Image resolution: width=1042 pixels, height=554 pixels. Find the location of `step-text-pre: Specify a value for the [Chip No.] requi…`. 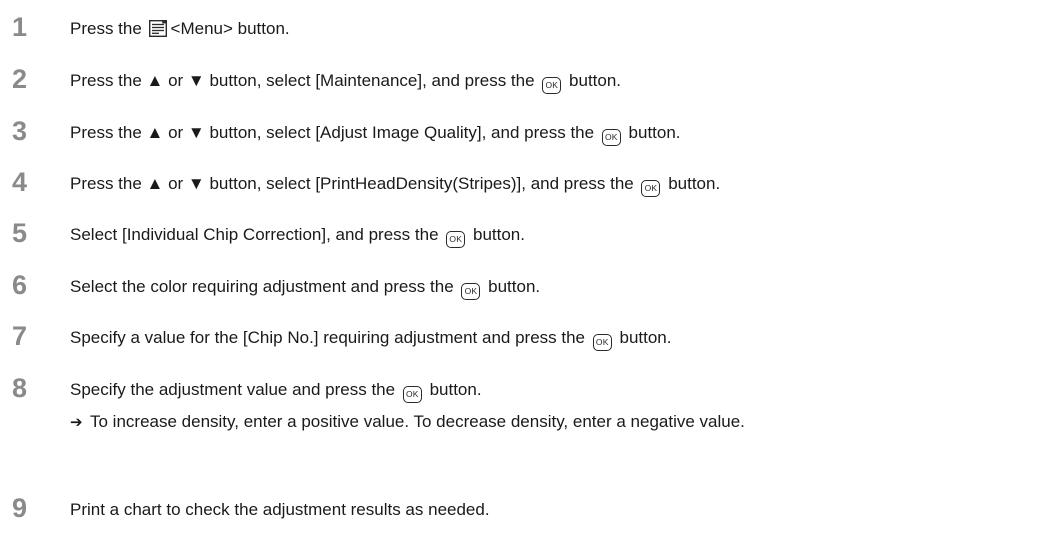

step-text-pre: Specify a value for the [Chip No.] requi… is located at coordinates (328, 337).